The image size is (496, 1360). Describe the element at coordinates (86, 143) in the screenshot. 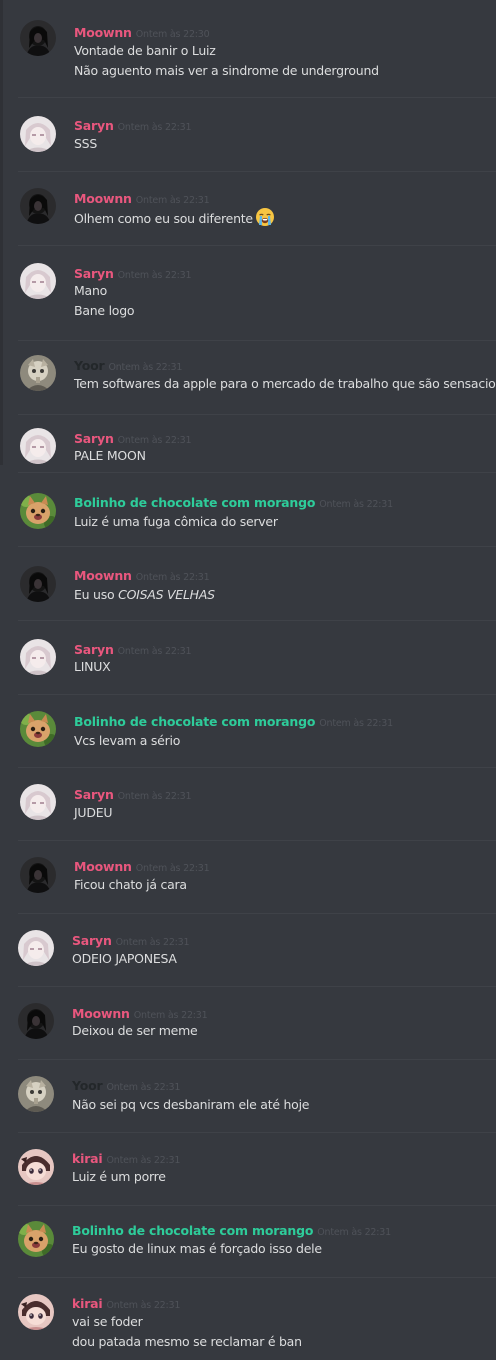

I see `message-text: SSS` at that location.